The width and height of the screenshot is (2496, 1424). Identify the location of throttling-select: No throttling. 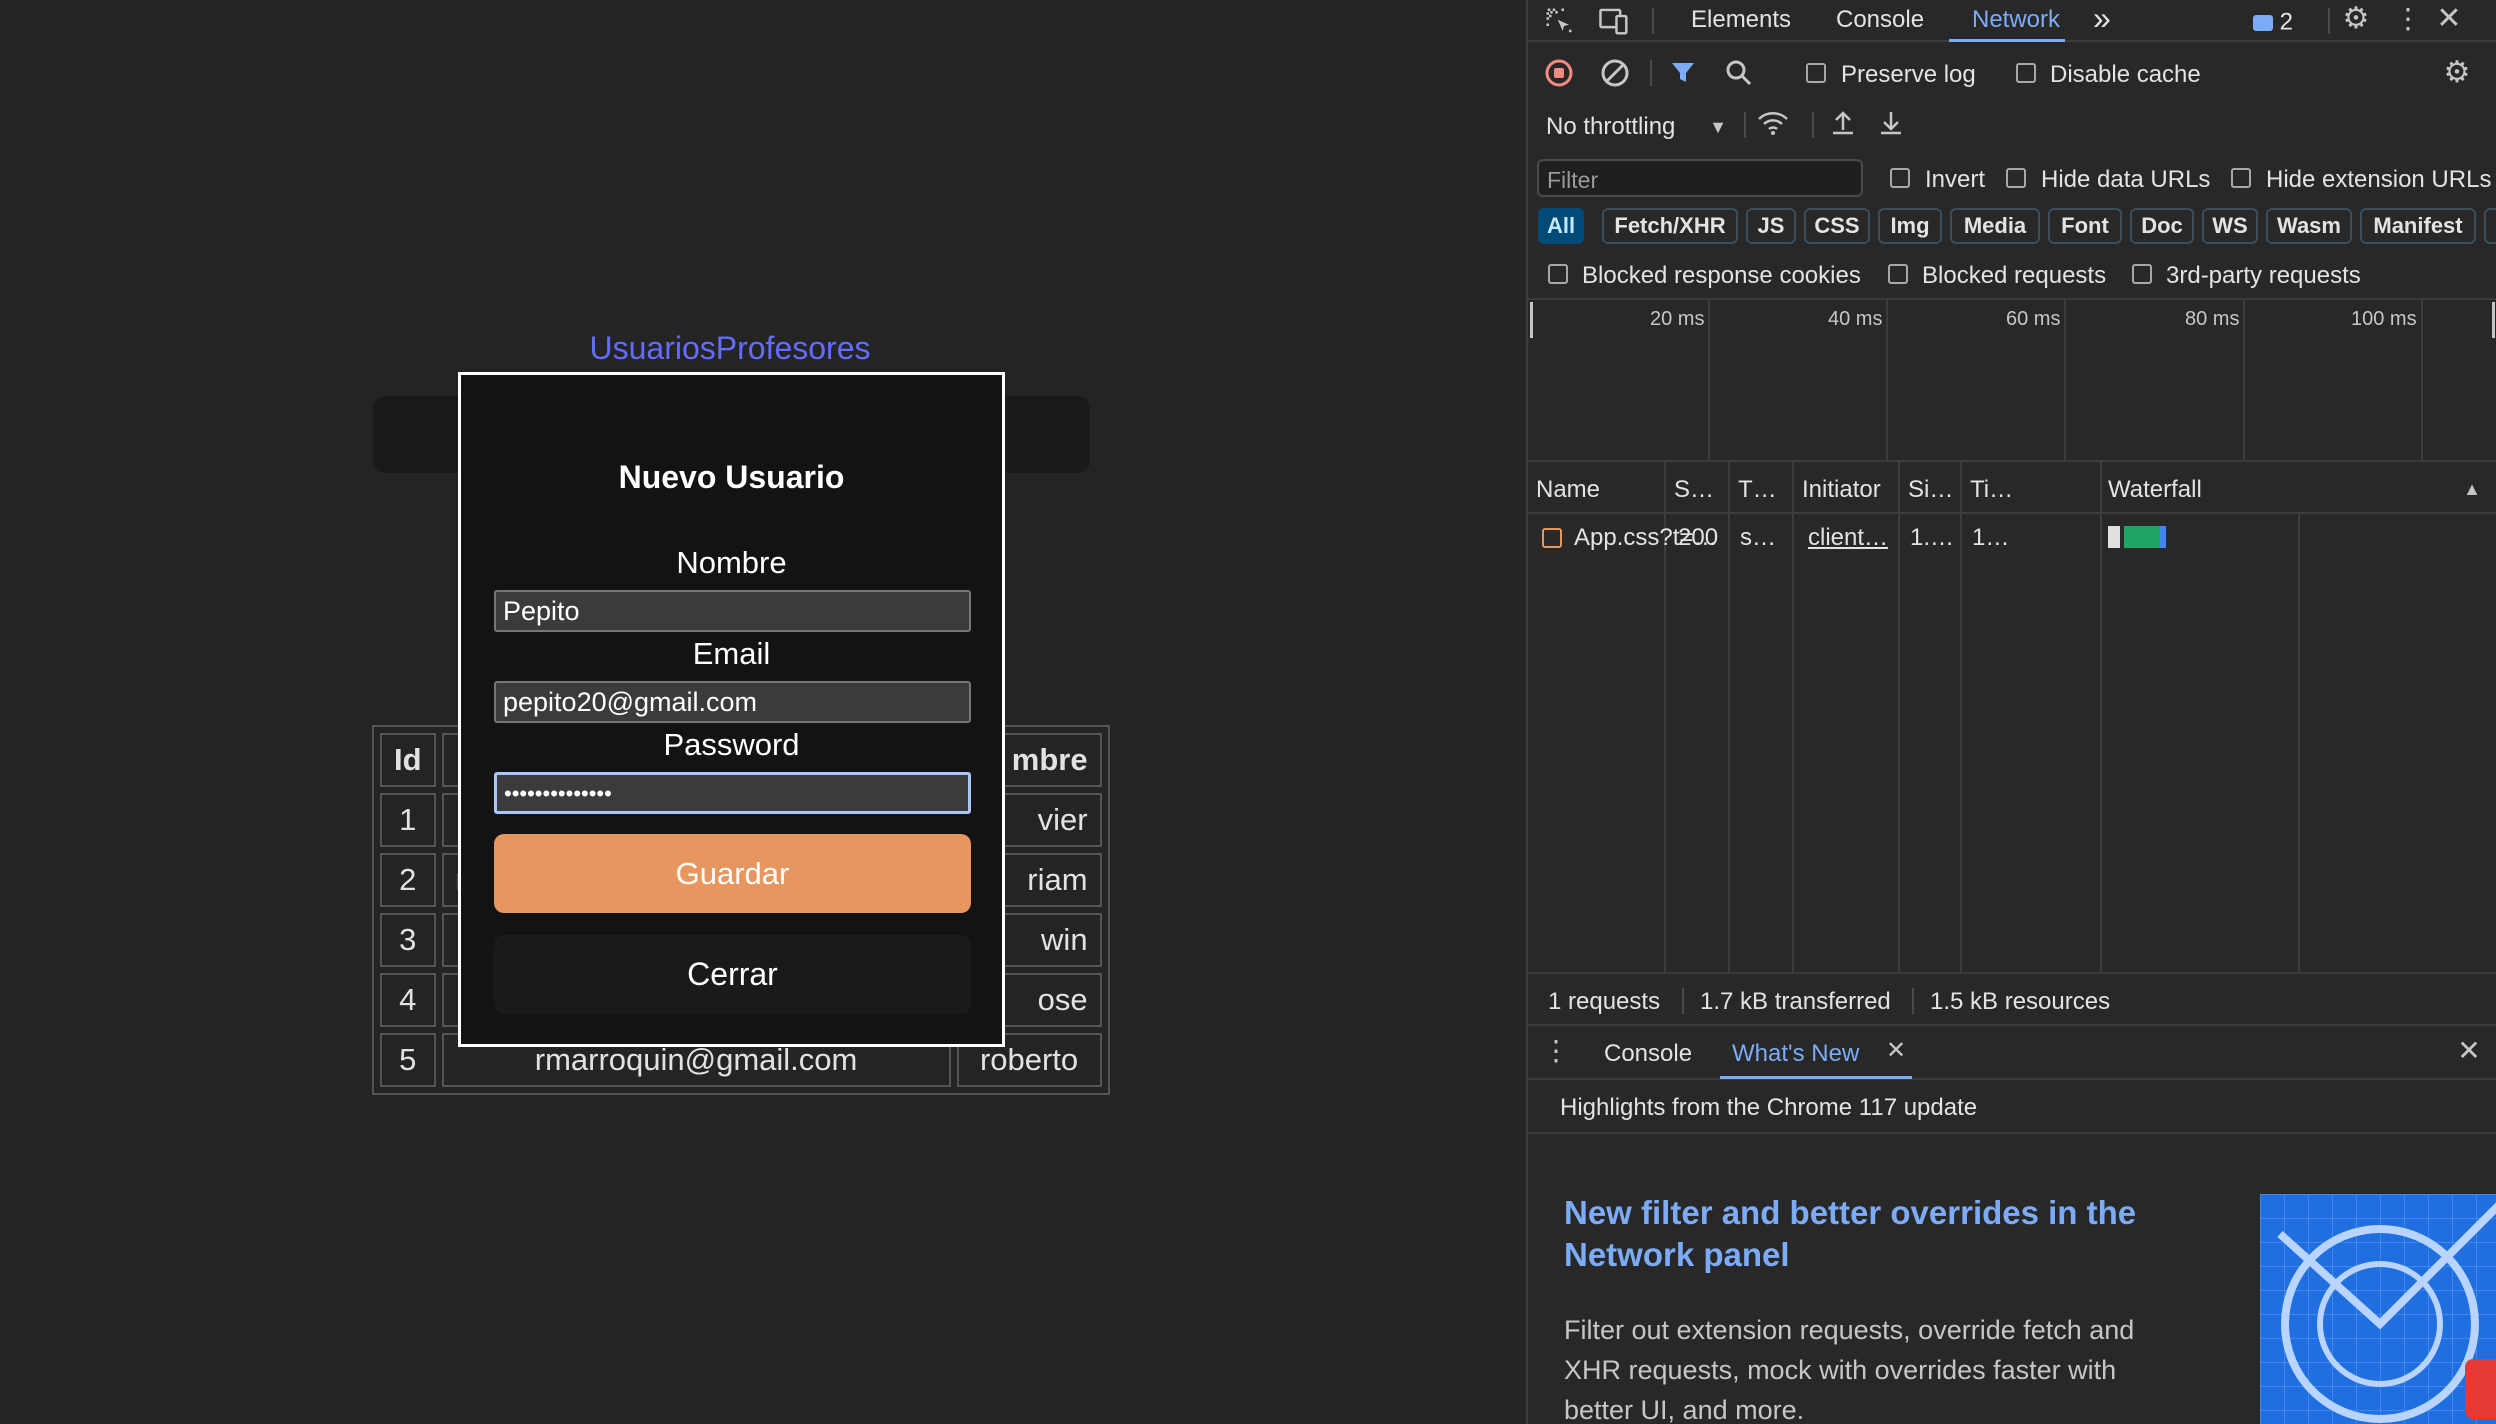
(1610, 127).